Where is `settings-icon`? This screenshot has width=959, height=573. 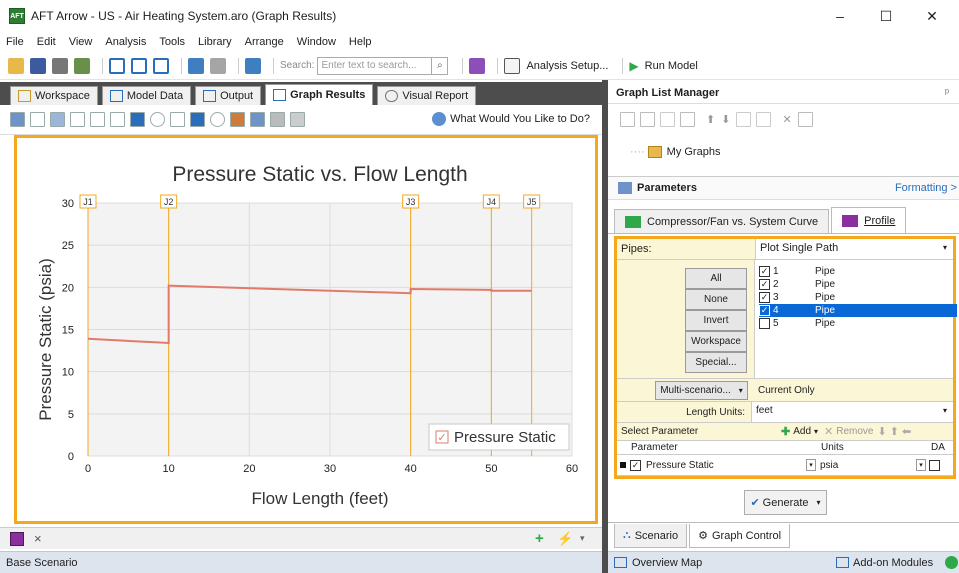 settings-icon is located at coordinates (277, 119).